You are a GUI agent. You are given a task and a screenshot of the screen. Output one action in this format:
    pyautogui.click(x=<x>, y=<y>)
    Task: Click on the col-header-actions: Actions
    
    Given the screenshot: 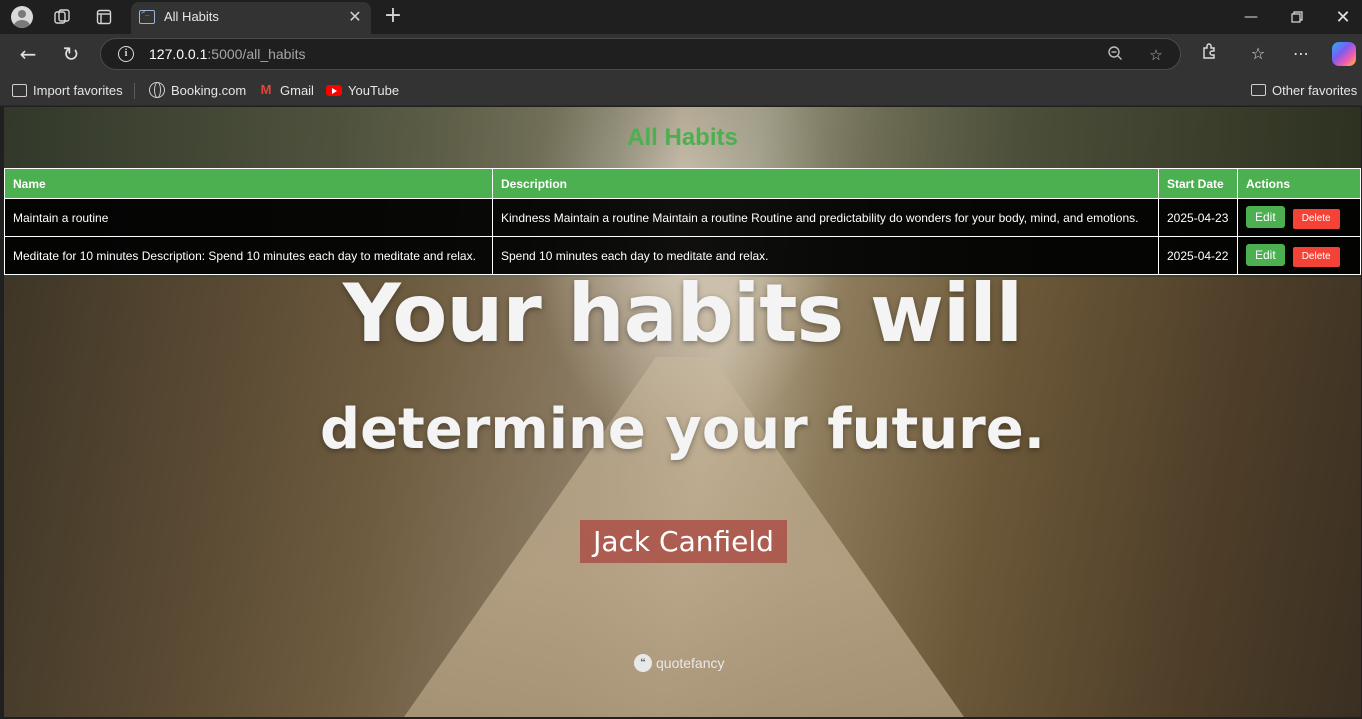 What is the action you would take?
    pyautogui.click(x=1299, y=183)
    